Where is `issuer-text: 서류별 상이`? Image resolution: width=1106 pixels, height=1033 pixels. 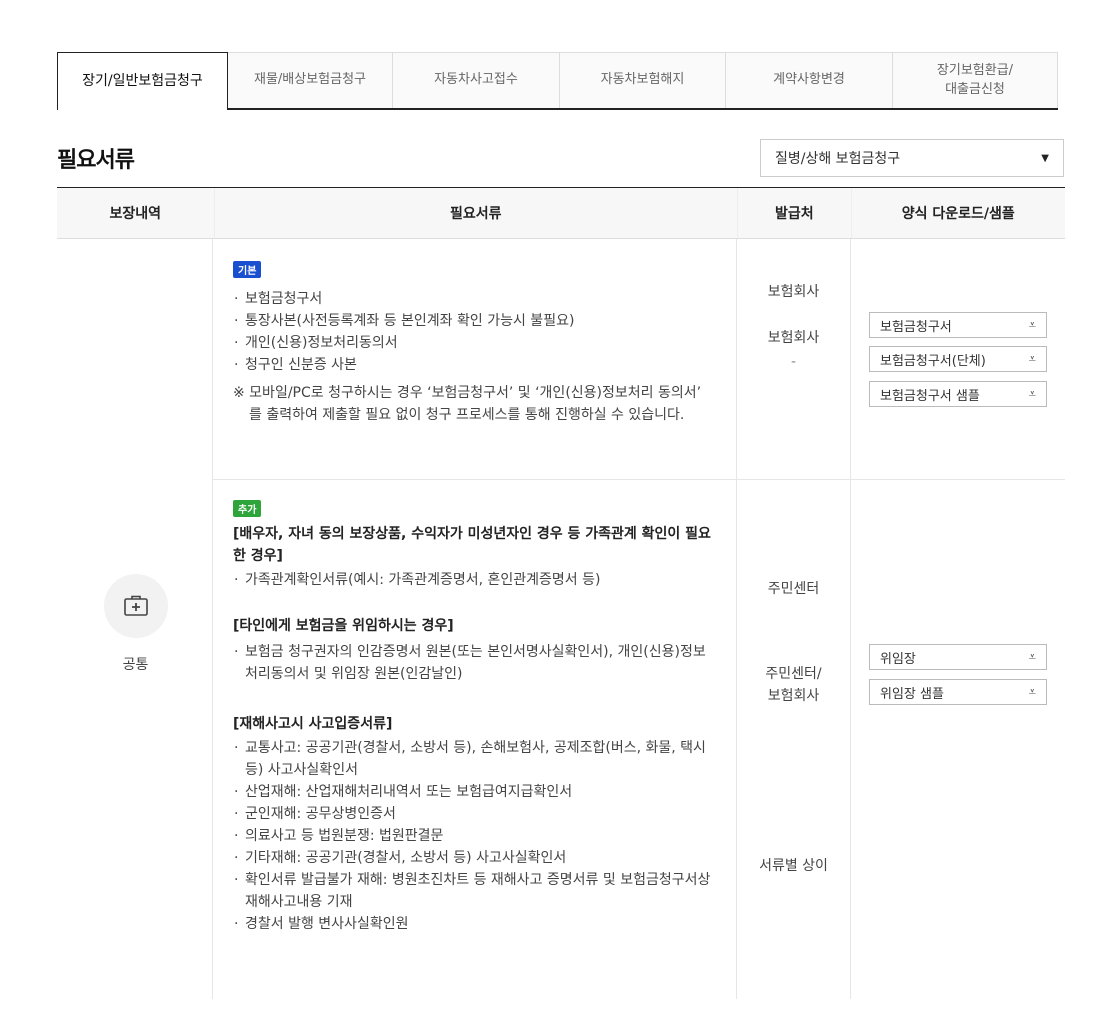
issuer-text: 서류별 상이 is located at coordinates (793, 866).